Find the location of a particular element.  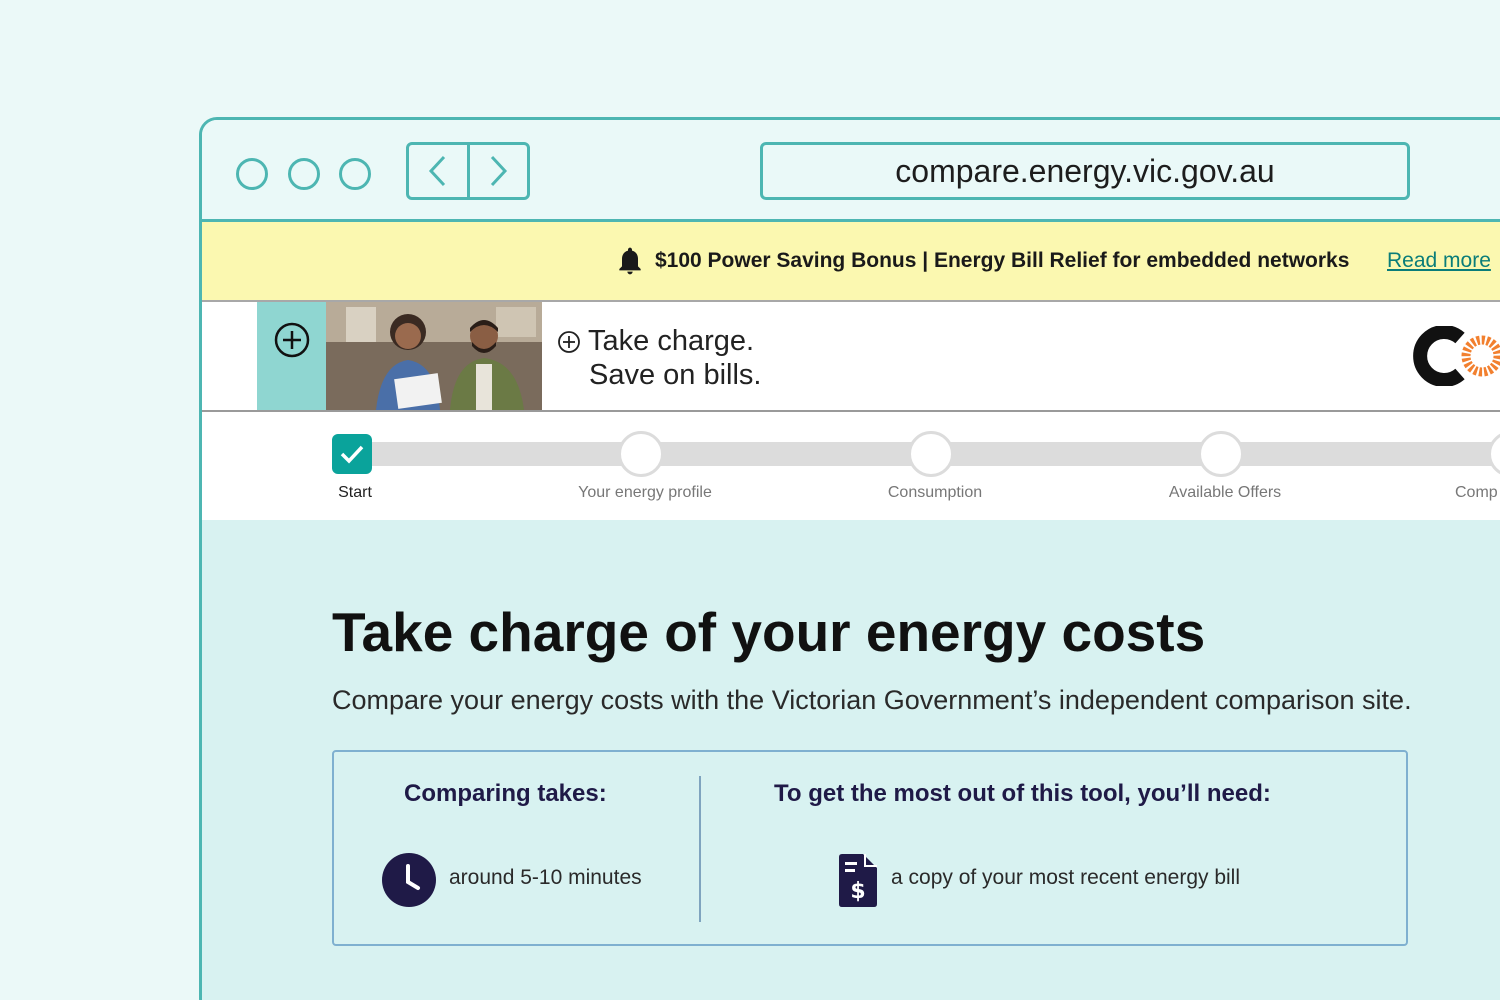

step-label-consumption: Consumption is located at coordinates (935, 493).